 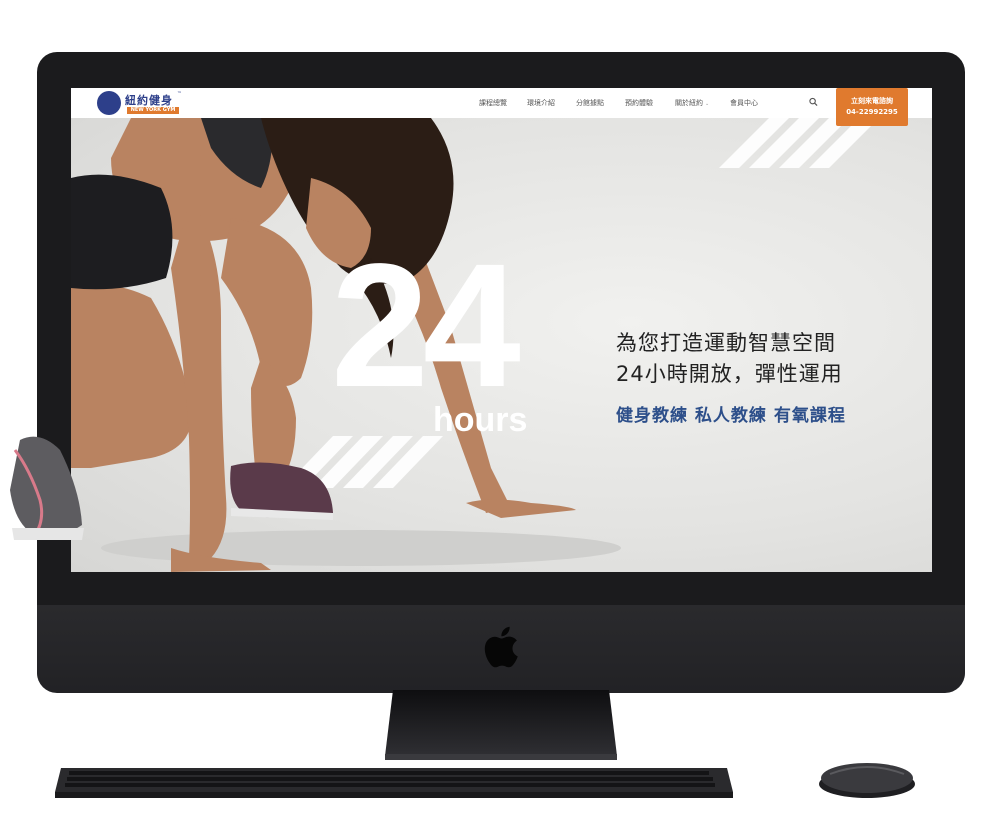 I want to click on imac-stand, so click(x=501, y=725).